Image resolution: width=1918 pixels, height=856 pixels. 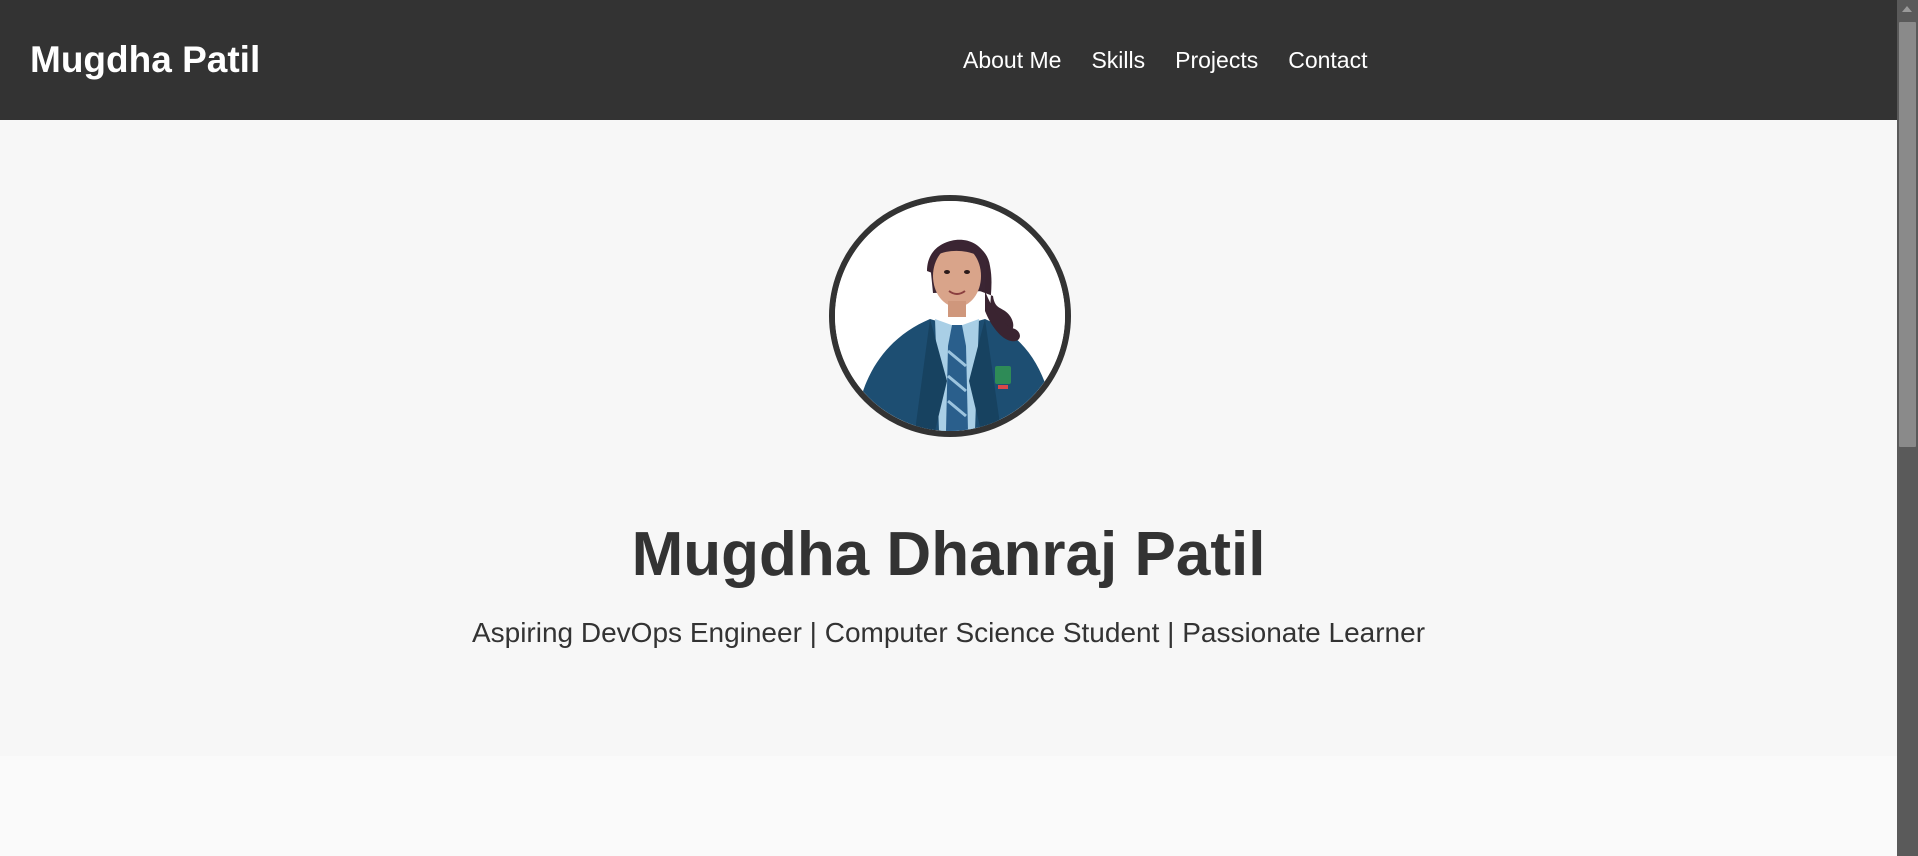 I want to click on profile-photo, so click(x=950, y=316).